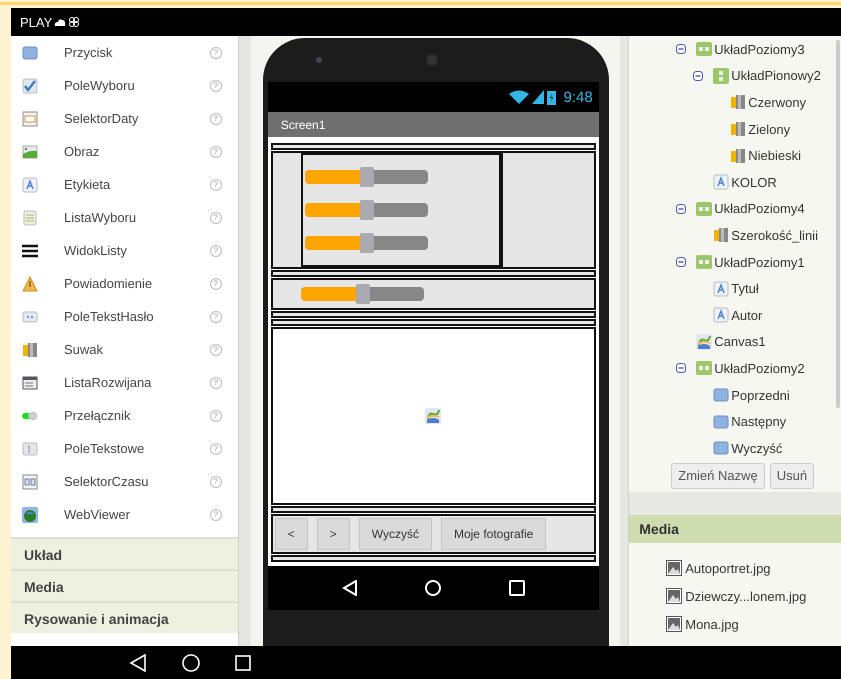 Image resolution: width=841 pixels, height=679 pixels. I want to click on tree-item: UkładPionowy2, so click(776, 76).